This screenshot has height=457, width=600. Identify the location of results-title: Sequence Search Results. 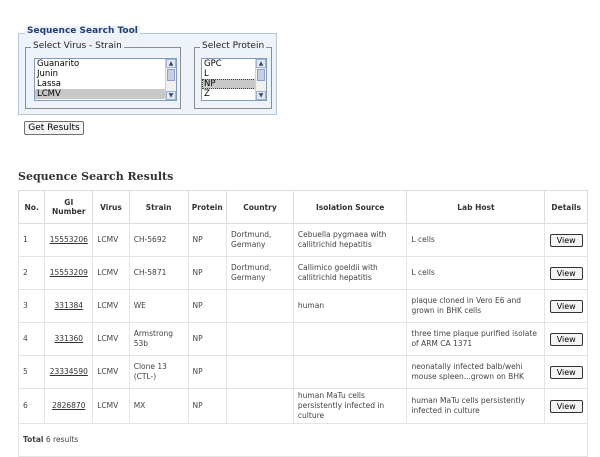
(96, 176).